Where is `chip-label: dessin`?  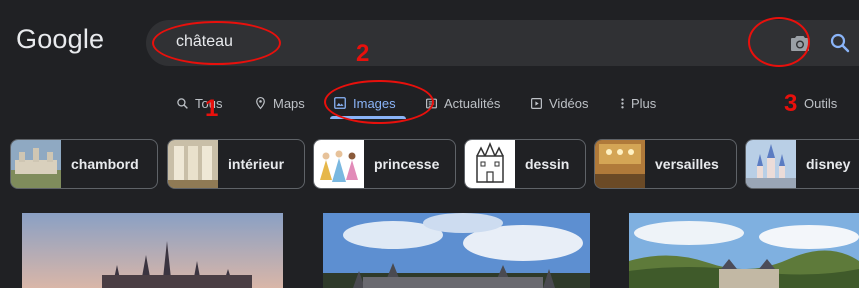 chip-label: dessin is located at coordinates (547, 164).